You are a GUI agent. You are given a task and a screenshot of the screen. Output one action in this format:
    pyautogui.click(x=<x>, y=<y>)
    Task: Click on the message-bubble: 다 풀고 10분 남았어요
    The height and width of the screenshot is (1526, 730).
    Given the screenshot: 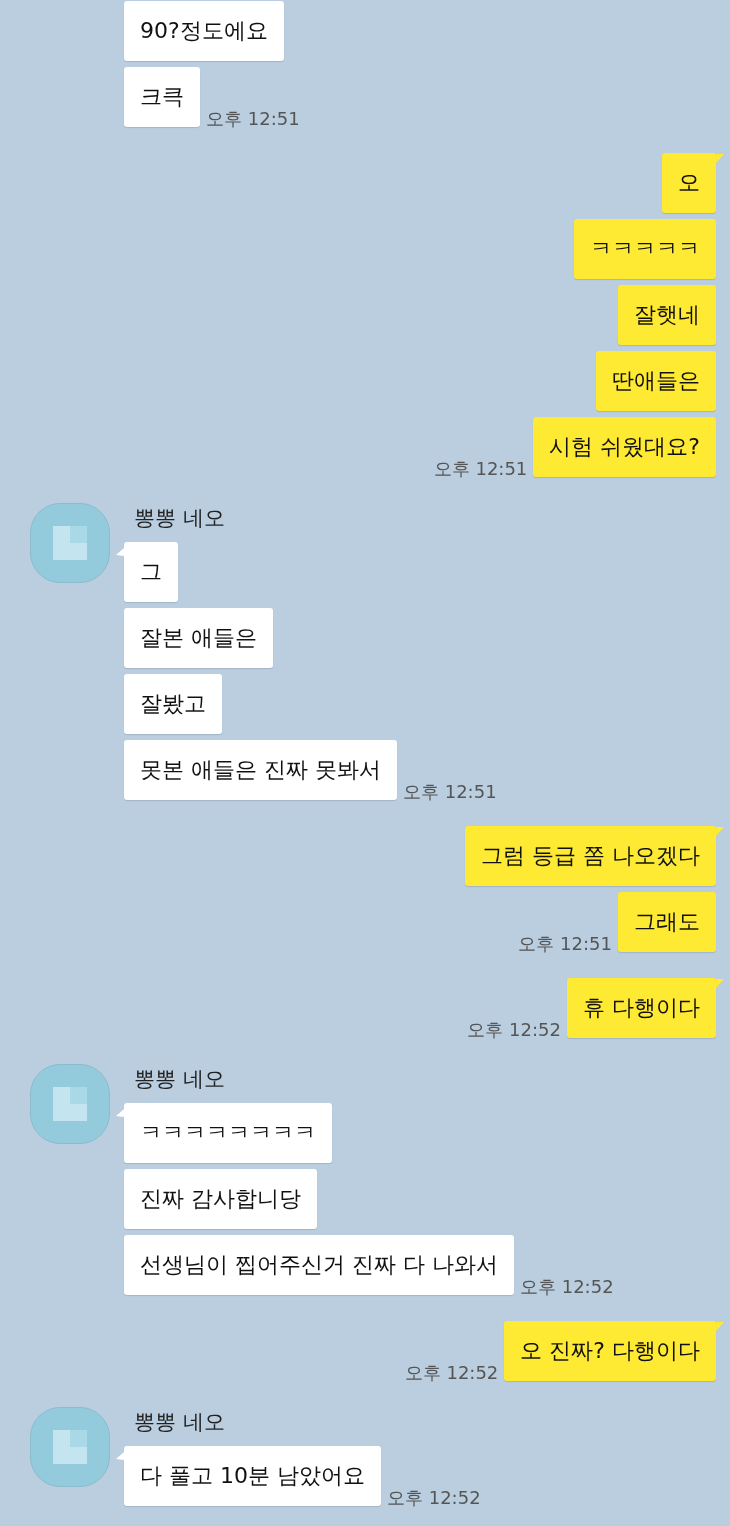 What is the action you would take?
    pyautogui.click(x=252, y=1476)
    